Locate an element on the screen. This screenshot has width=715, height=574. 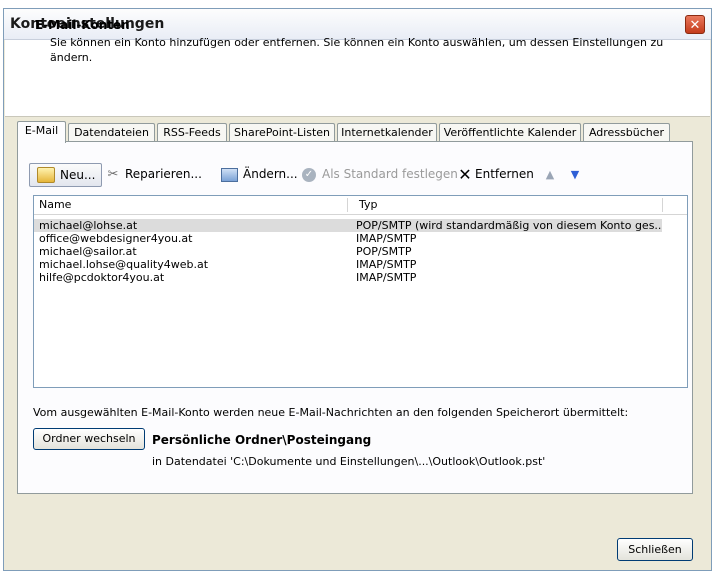
arrow-up-icon: ▲ is located at coordinates (550, 174).